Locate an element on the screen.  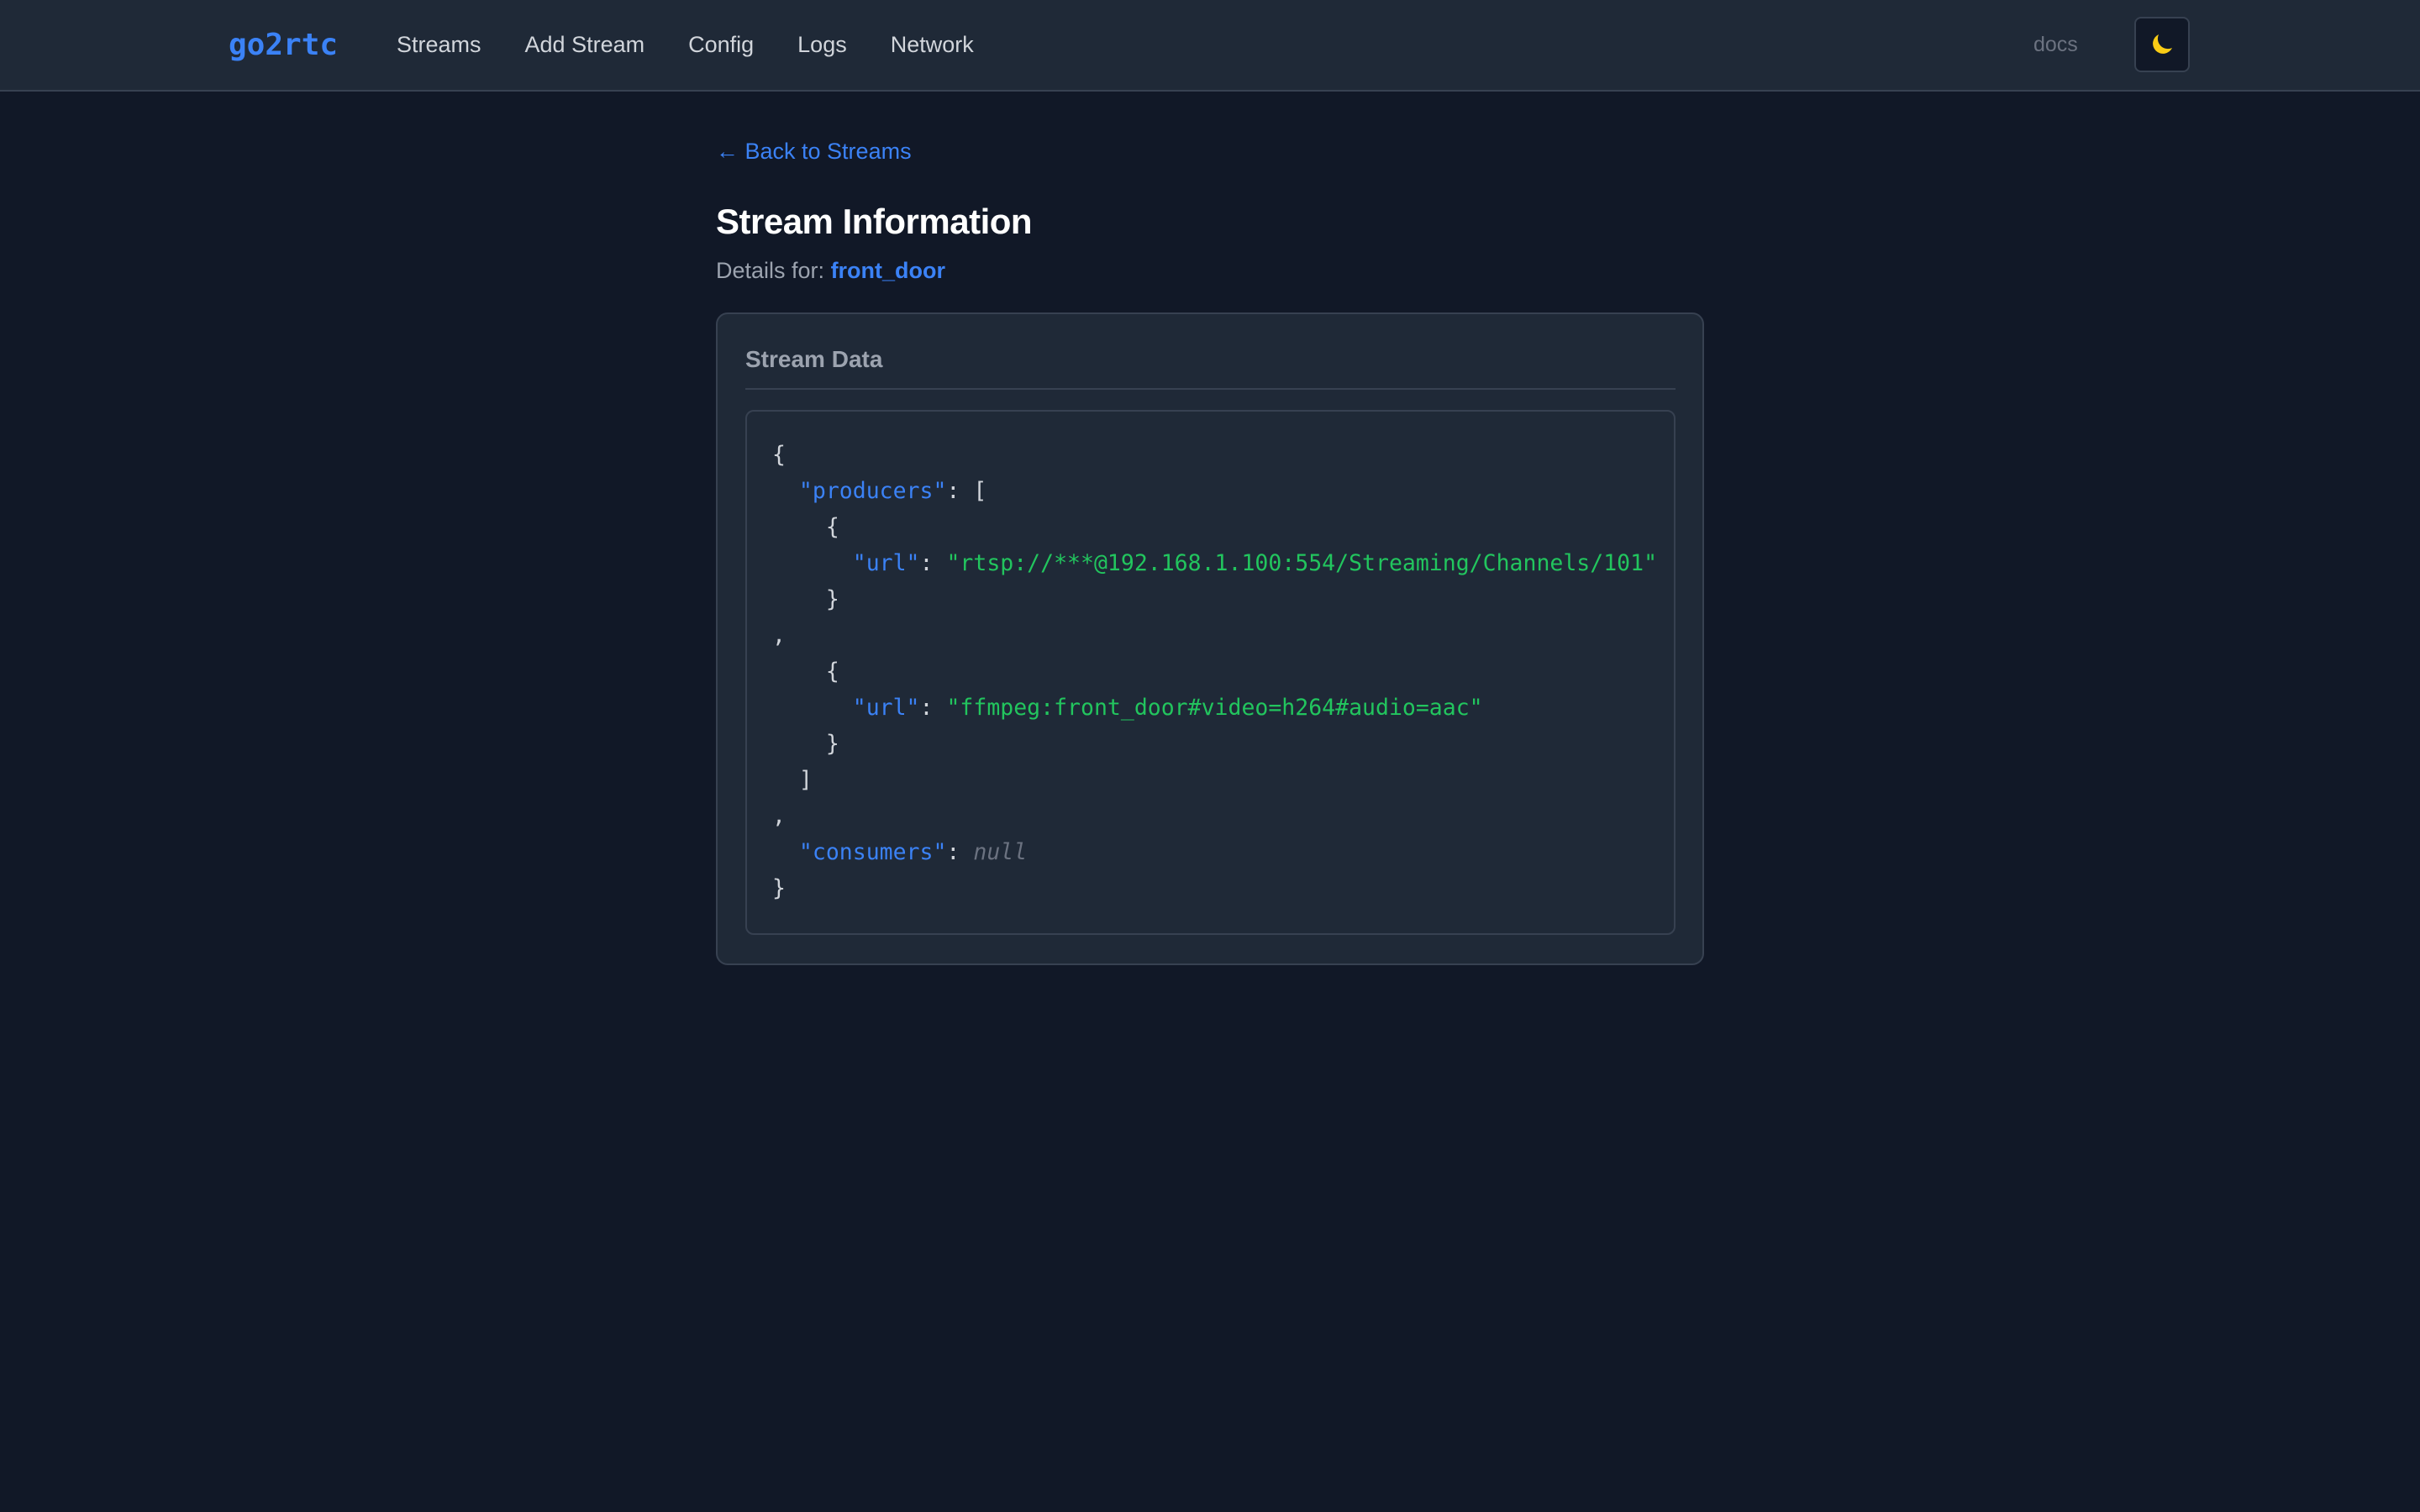
json-key-producers: "producers" is located at coordinates (872, 491).